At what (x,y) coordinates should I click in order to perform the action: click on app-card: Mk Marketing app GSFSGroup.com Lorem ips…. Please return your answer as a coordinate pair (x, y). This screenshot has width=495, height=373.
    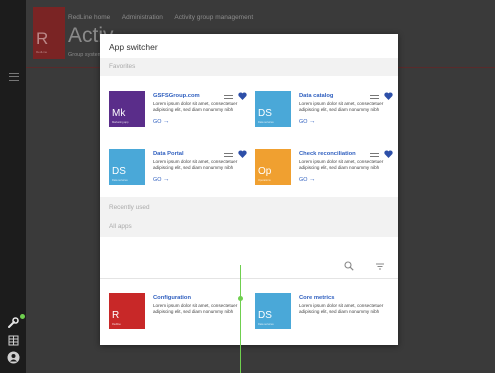
    Looking at the image, I should click on (179, 112).